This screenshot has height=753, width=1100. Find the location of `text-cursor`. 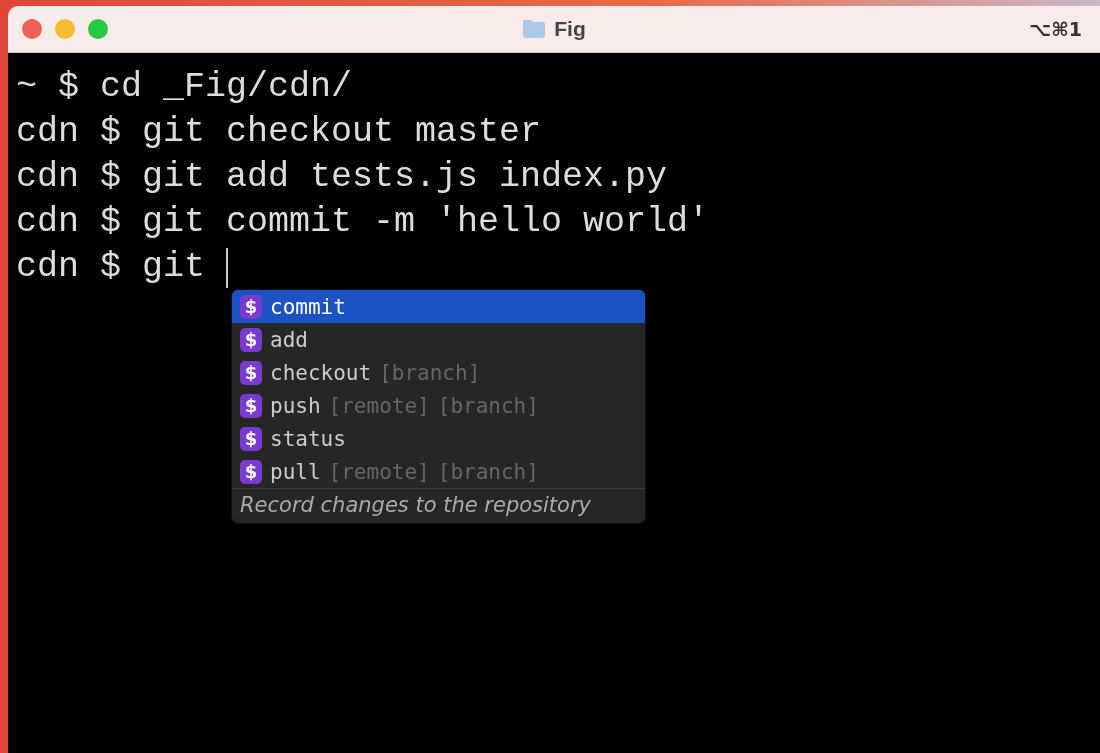

text-cursor is located at coordinates (227, 267).